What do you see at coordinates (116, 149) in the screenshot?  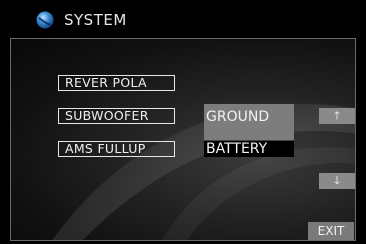 I see `menu-item-ams-fullup: AMS FULLUP` at bounding box center [116, 149].